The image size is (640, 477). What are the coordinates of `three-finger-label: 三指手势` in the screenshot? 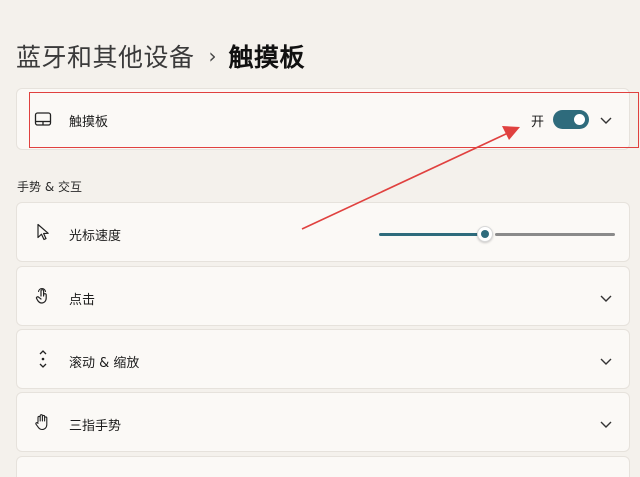 It's located at (95, 426).